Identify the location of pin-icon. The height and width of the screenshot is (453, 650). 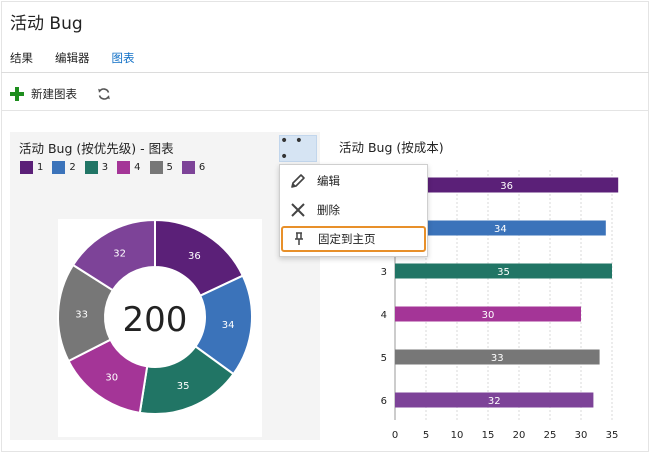
(299, 238).